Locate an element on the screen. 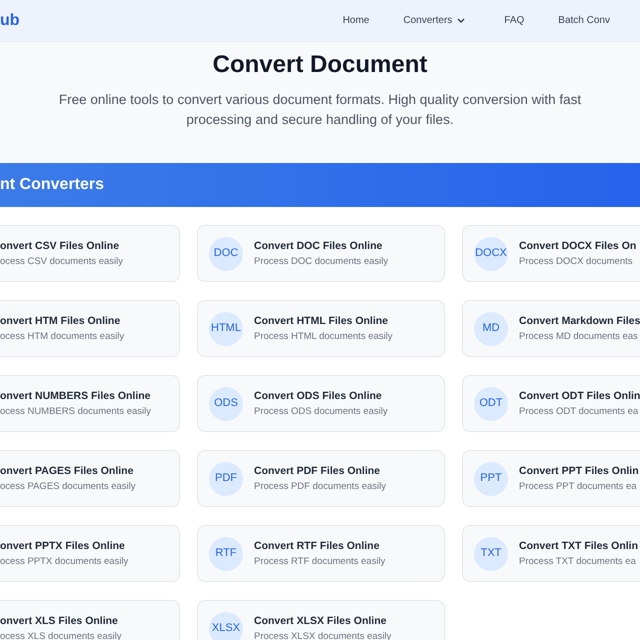  format-badge: ODT is located at coordinates (491, 403).